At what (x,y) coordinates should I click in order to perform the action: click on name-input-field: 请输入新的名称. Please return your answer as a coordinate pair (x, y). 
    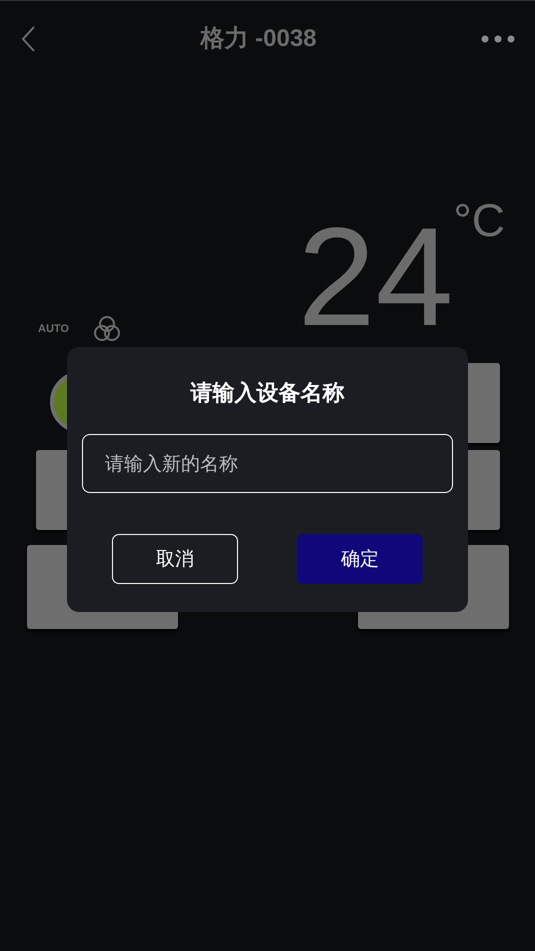
    Looking at the image, I should click on (267, 463).